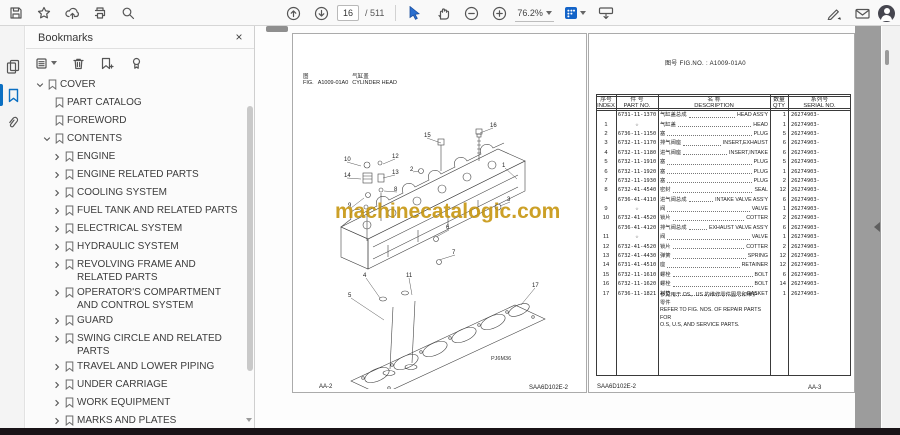 The height and width of the screenshot is (435, 900). I want to click on taskbar-edge, so click(450, 431).